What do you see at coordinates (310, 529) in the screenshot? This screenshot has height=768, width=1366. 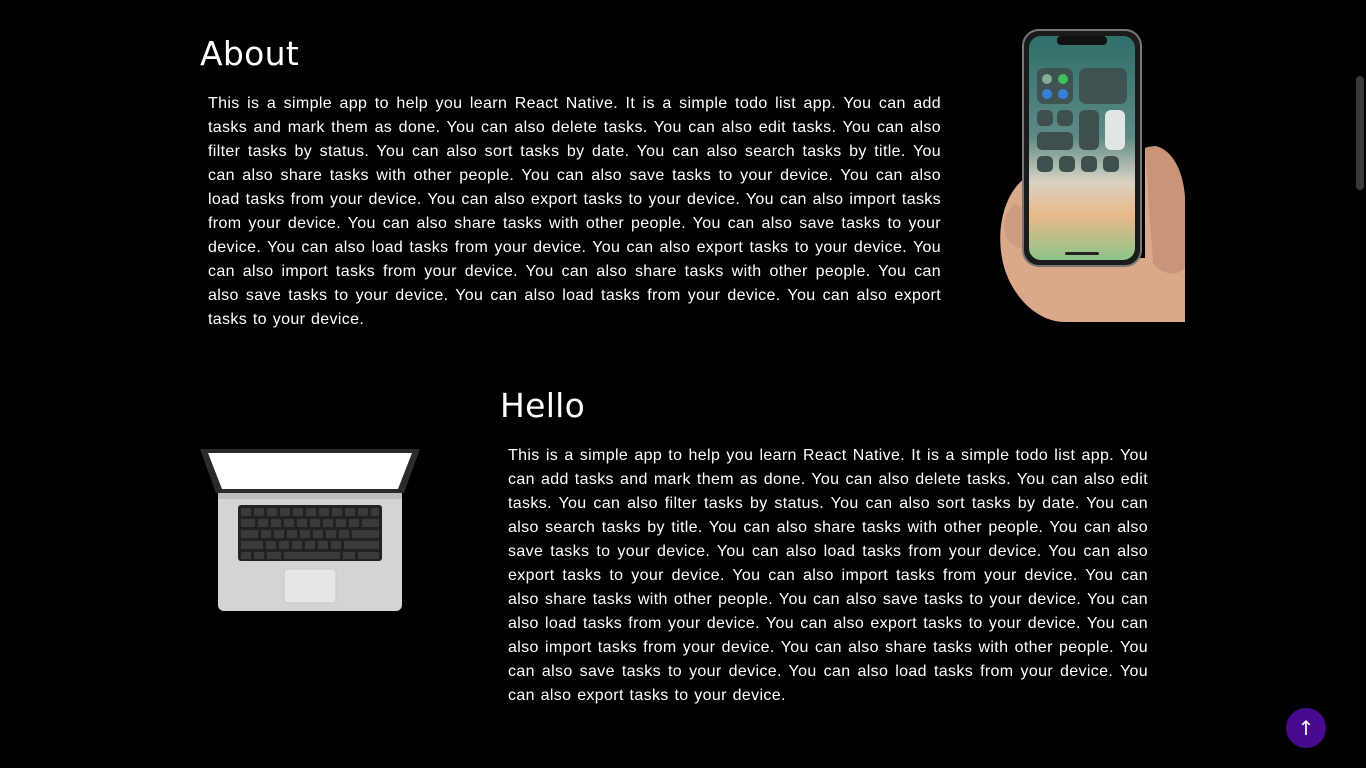 I see `laptop-icon` at bounding box center [310, 529].